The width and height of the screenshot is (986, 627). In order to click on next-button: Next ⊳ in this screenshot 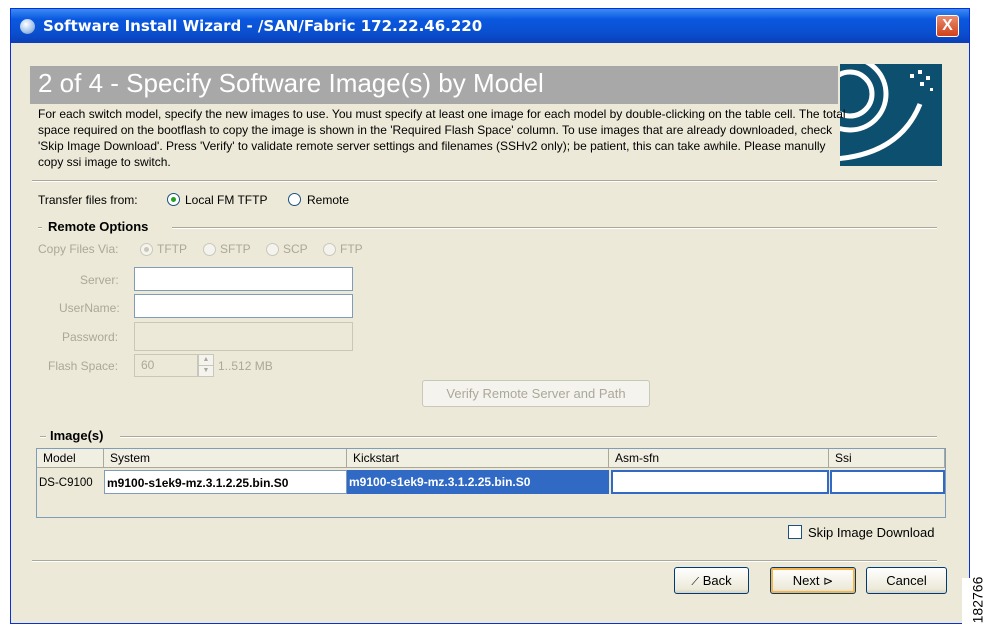, I will do `click(813, 580)`.